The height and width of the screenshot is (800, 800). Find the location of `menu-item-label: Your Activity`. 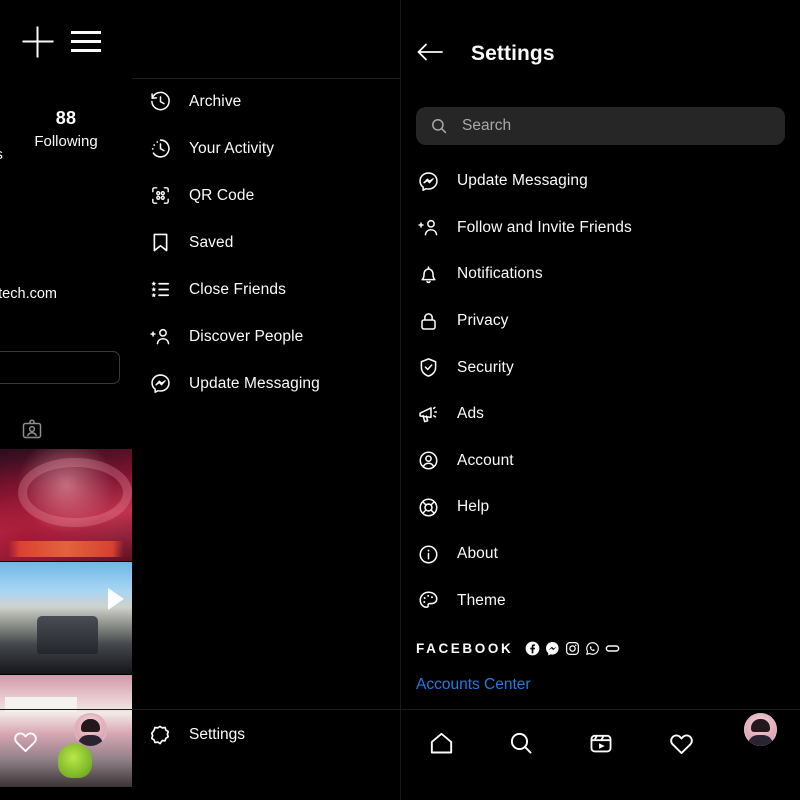

menu-item-label: Your Activity is located at coordinates (232, 148).